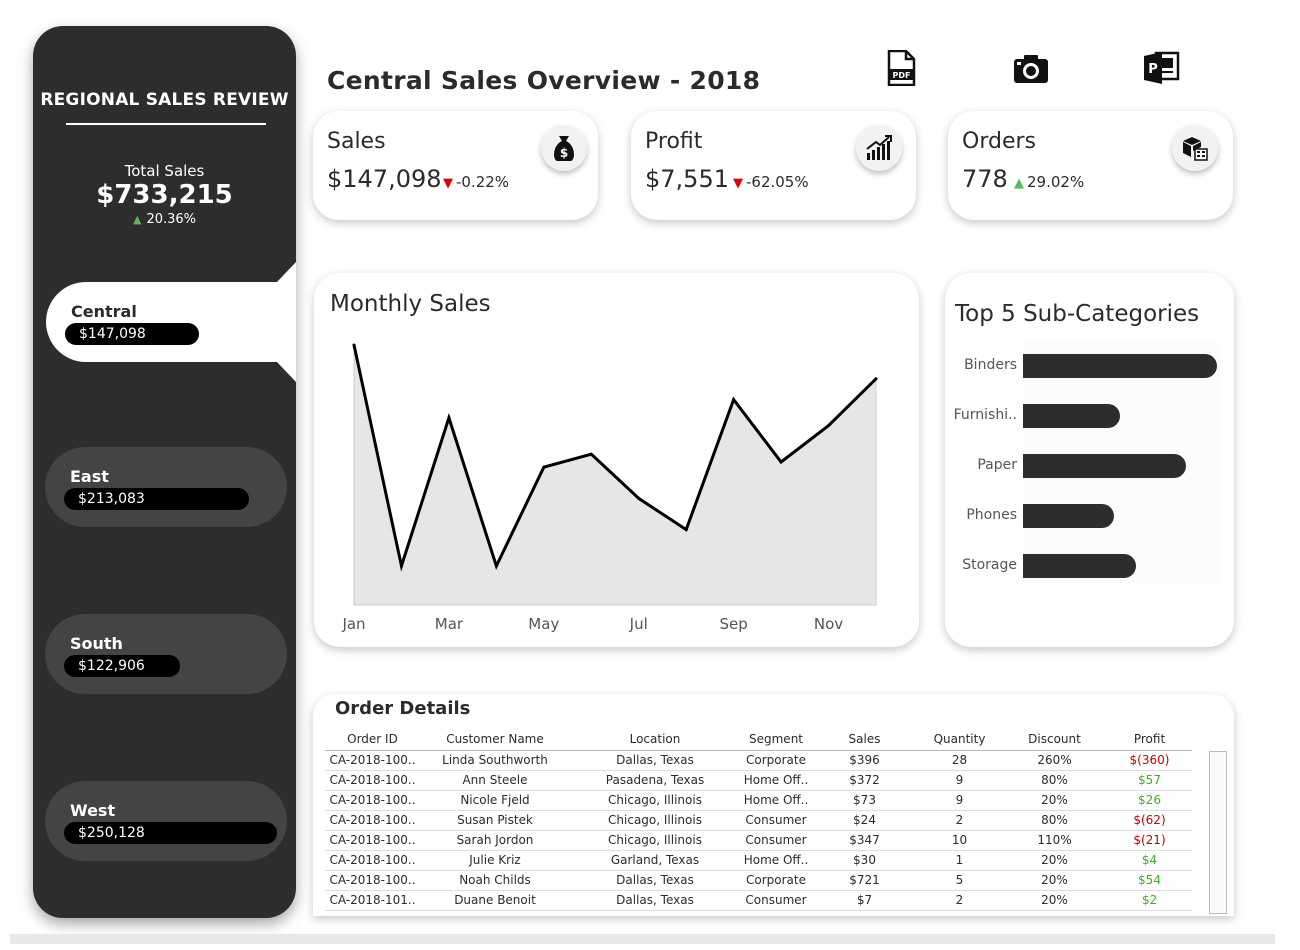 The width and height of the screenshot is (1300, 950). Describe the element at coordinates (655, 800) in the screenshot. I see `table-cell: Chicago, Illinois` at that location.